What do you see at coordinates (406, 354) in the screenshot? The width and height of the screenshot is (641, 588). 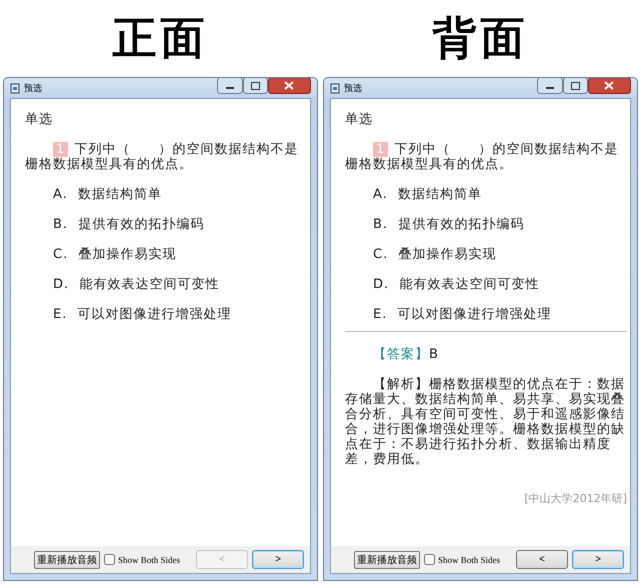 I see `answer-text: 【答案】B` at bounding box center [406, 354].